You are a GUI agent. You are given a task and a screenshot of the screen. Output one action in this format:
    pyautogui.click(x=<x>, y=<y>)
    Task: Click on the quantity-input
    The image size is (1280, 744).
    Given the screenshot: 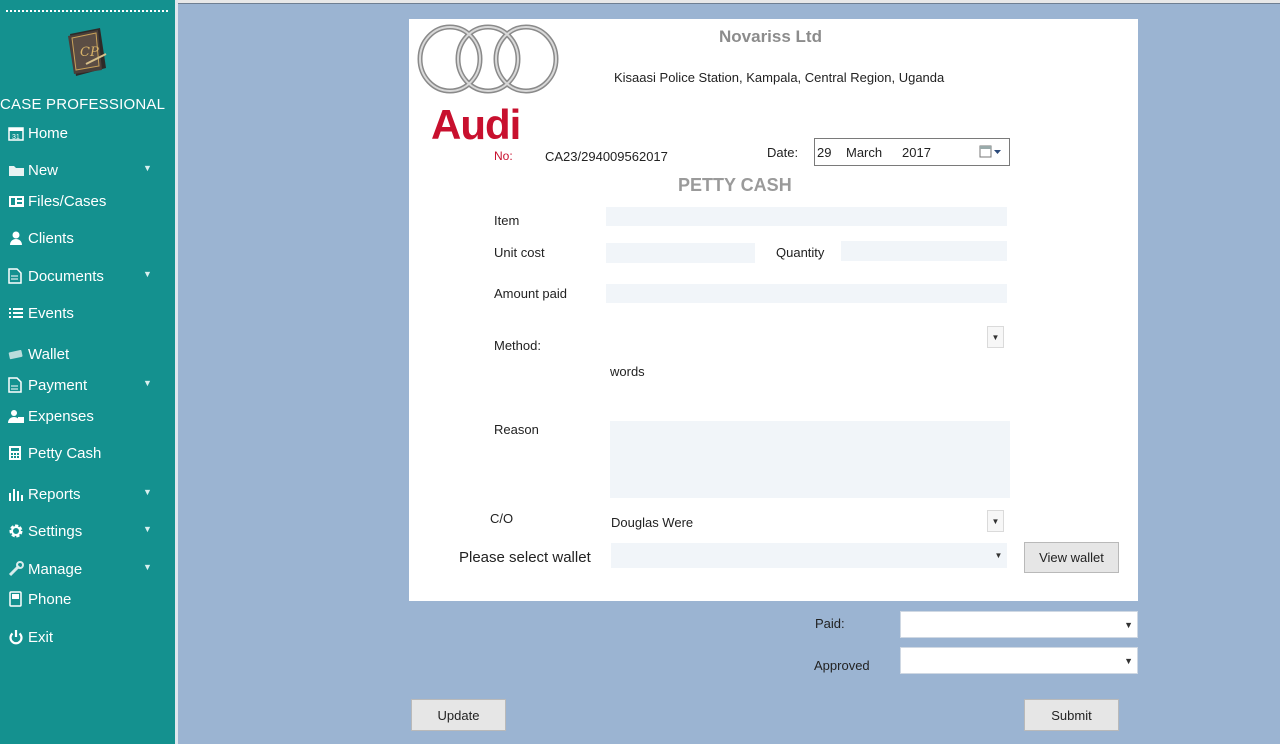 What is the action you would take?
    pyautogui.click(x=924, y=251)
    